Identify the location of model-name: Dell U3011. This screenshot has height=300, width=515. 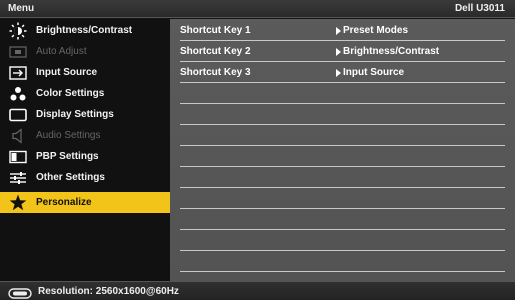
(479, 8).